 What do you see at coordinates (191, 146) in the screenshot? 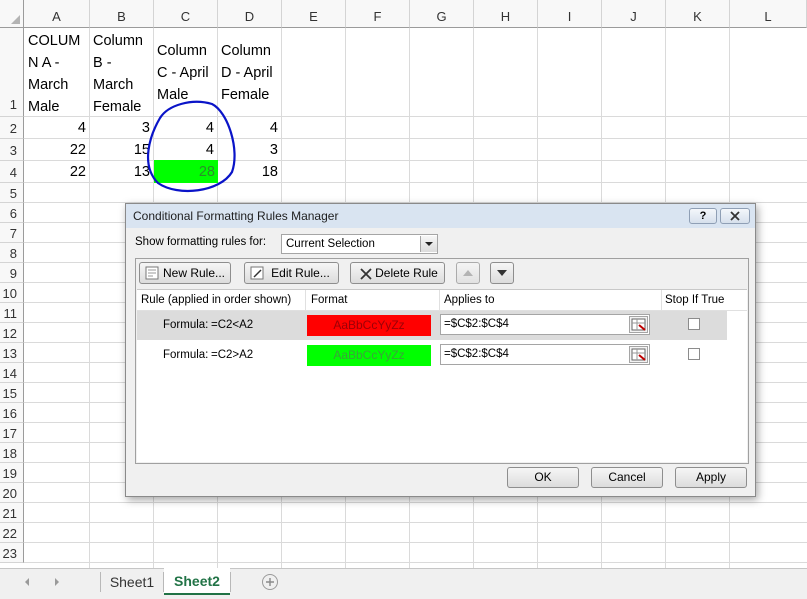
I see `annotation-circle-cells` at bounding box center [191, 146].